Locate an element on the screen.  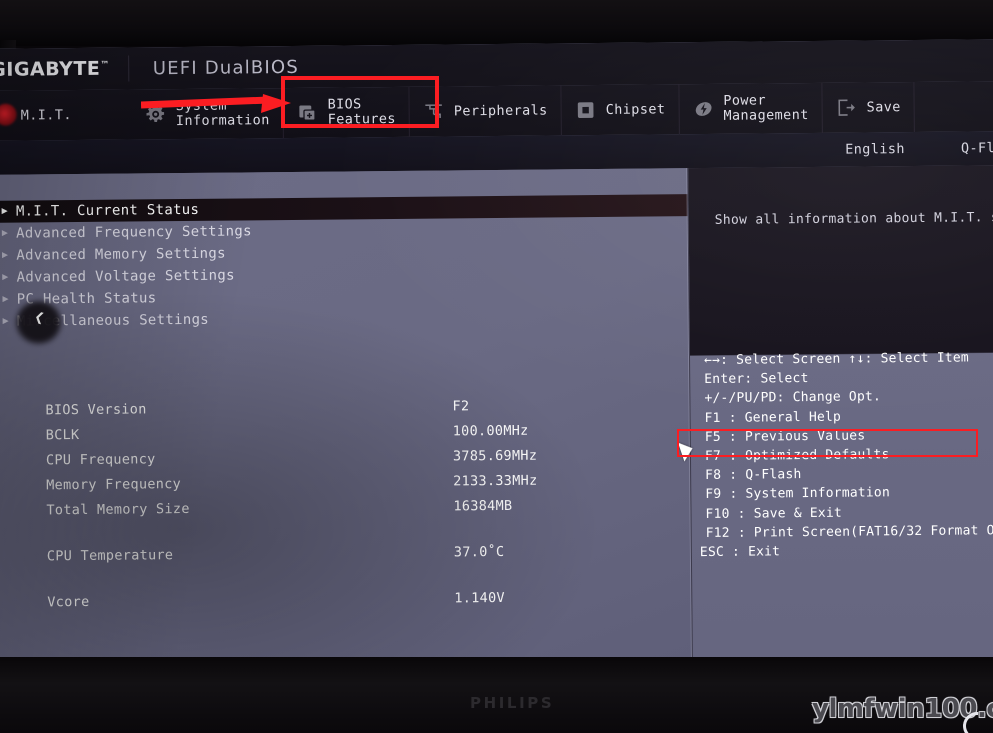
info-row-cpu-temperature: CPU Temperature 37.0˚C is located at coordinates (345, 558).